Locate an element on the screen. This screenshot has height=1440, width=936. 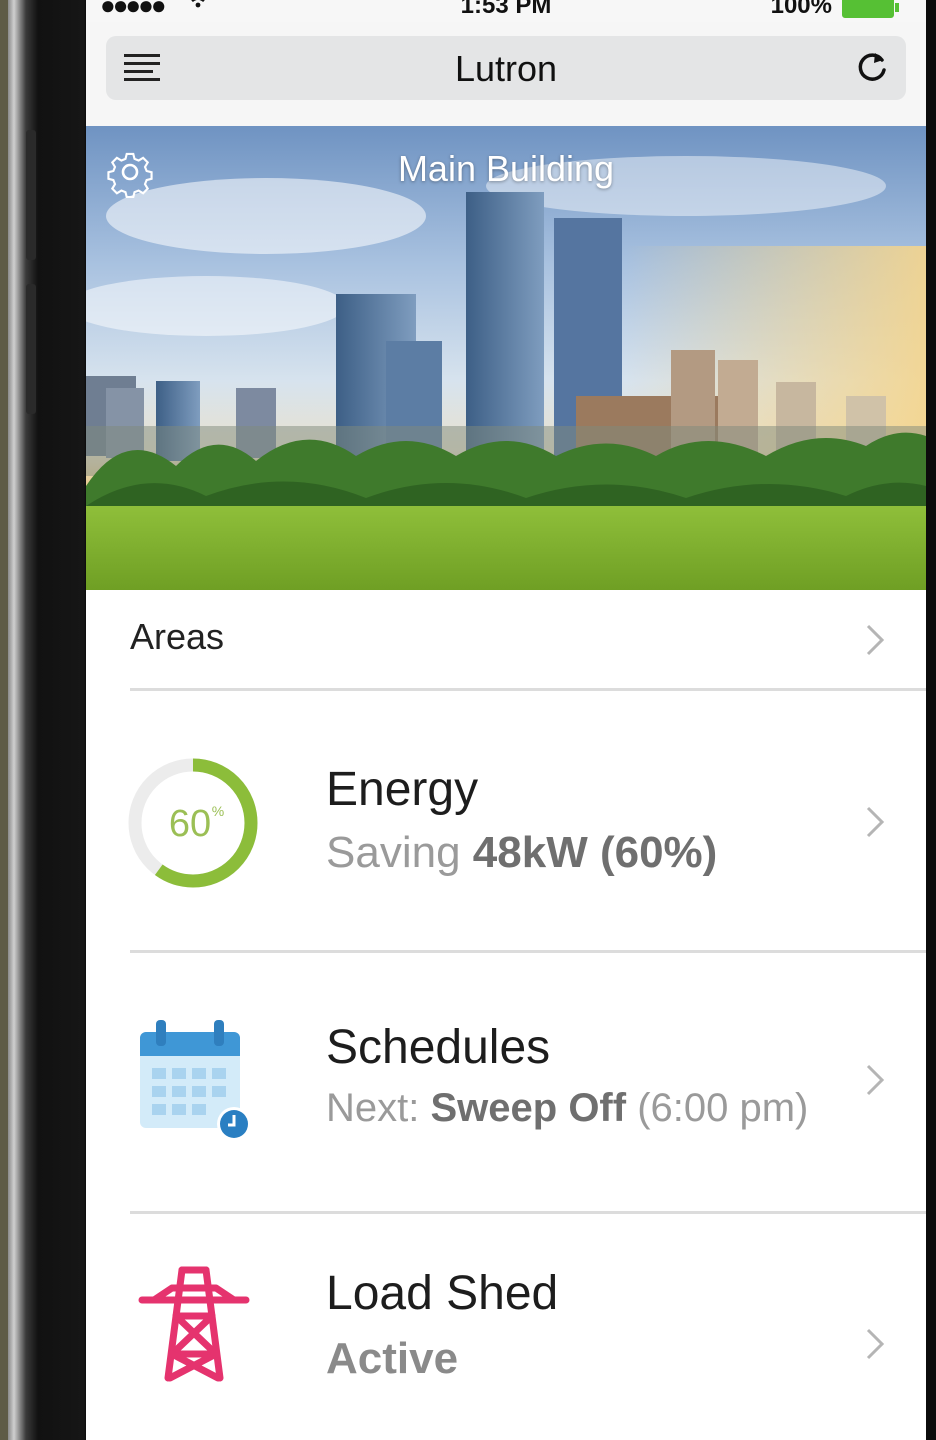
energy-gauge-unit: % is located at coordinates (218, 811).